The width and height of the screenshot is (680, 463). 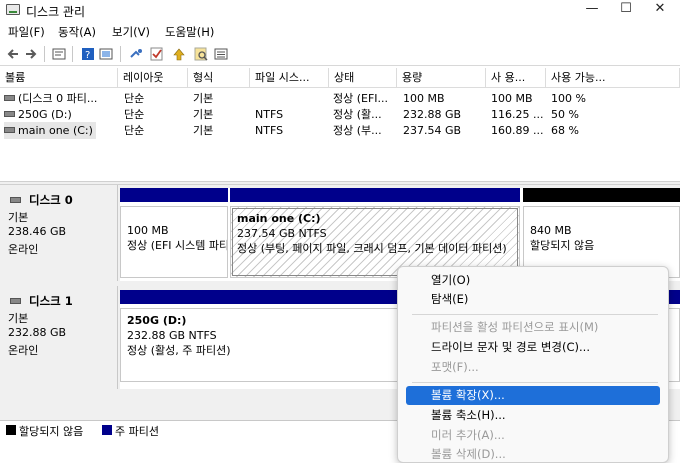 I want to click on back-icon, so click(x=13, y=54).